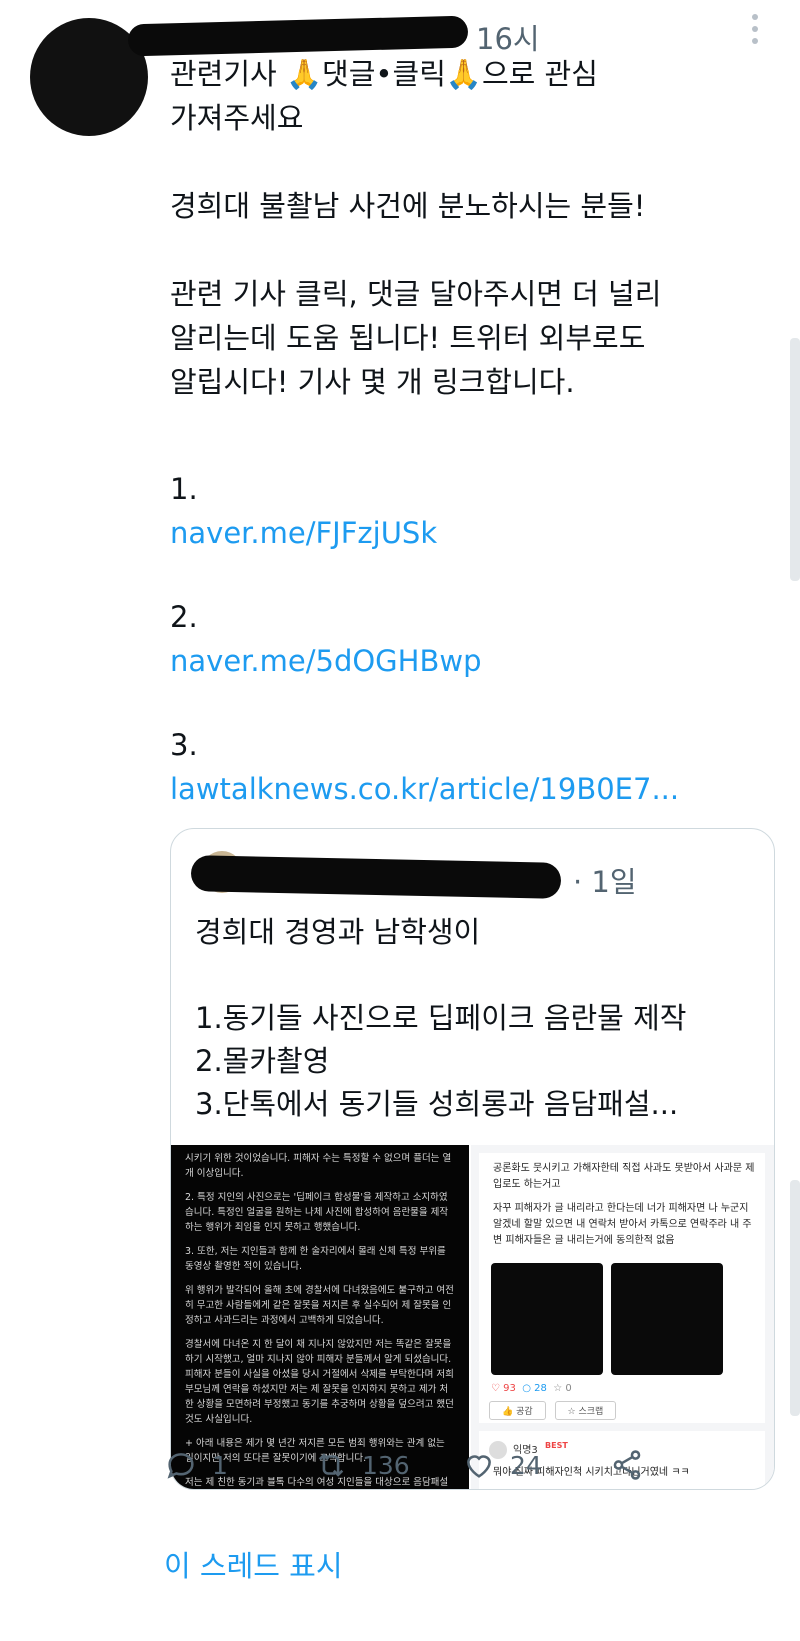 The width and height of the screenshot is (800, 1641). I want to click on retweet-button: 136, so click(362, 1465).